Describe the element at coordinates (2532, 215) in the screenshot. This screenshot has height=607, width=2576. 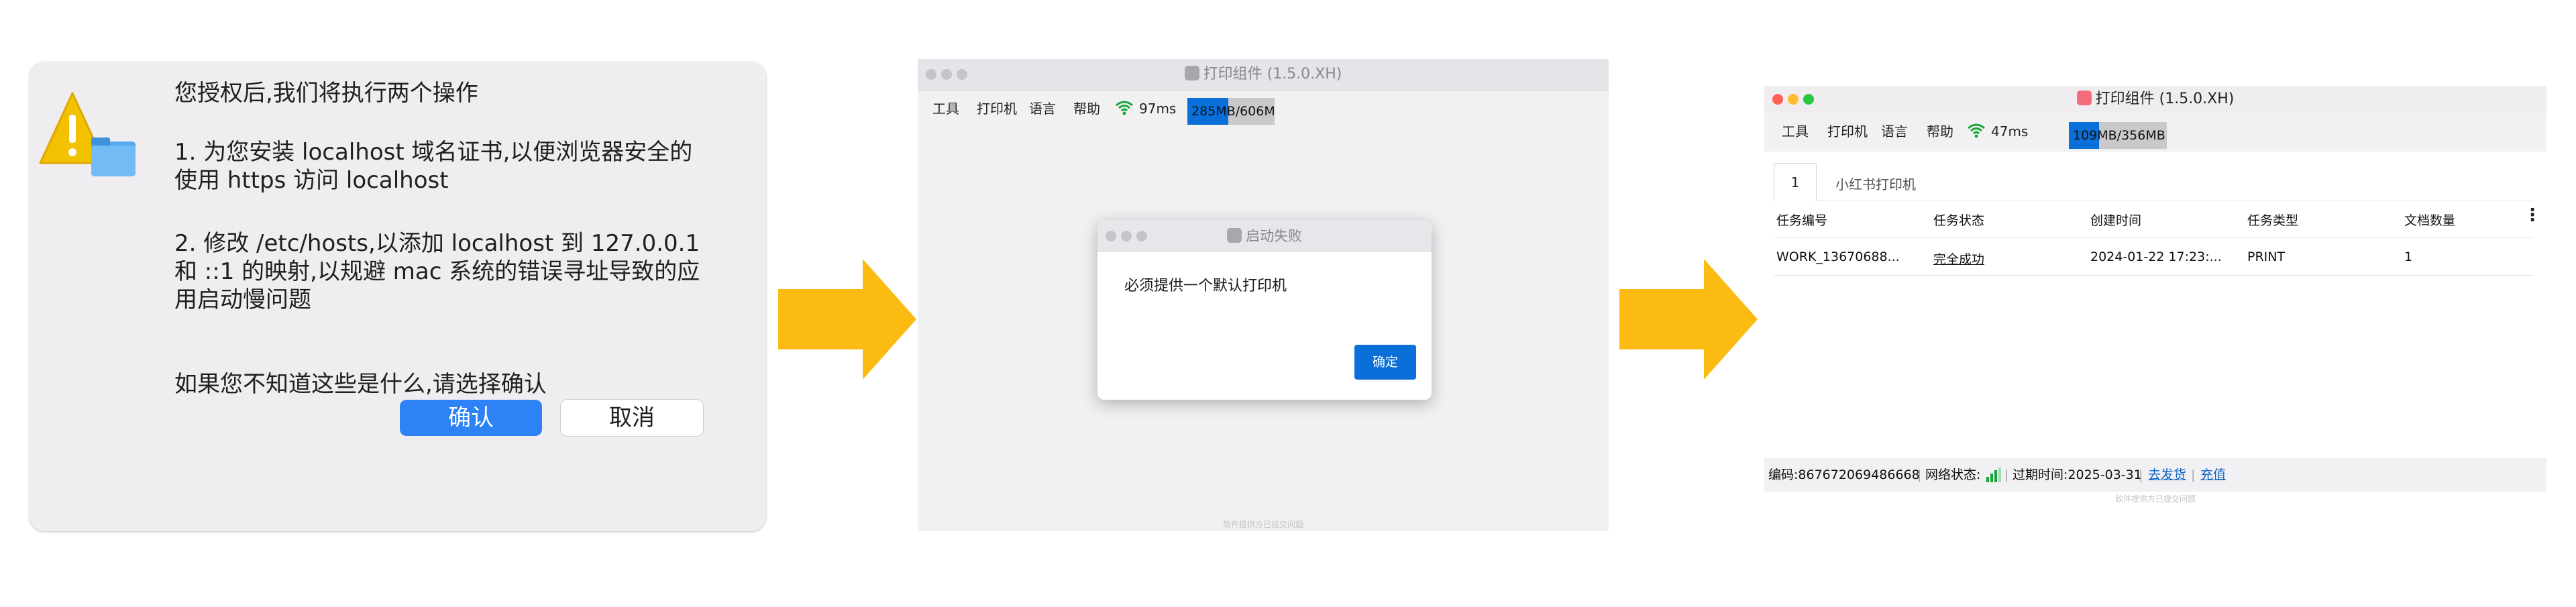
I see `more-options-icon: ⋮` at that location.